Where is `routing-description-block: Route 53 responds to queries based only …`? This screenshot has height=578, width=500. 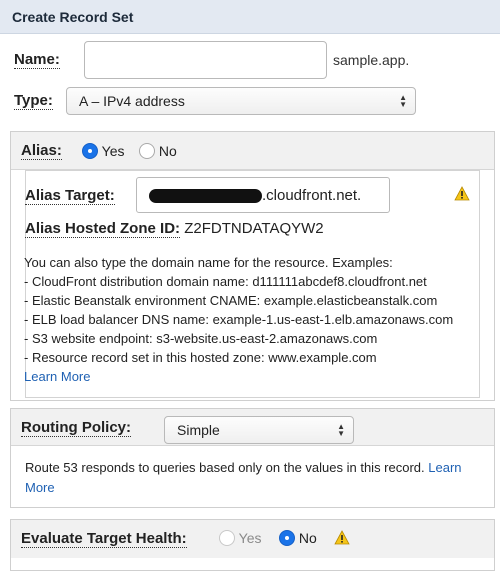
routing-description-block: Route 53 responds to queries based only … is located at coordinates (256, 478).